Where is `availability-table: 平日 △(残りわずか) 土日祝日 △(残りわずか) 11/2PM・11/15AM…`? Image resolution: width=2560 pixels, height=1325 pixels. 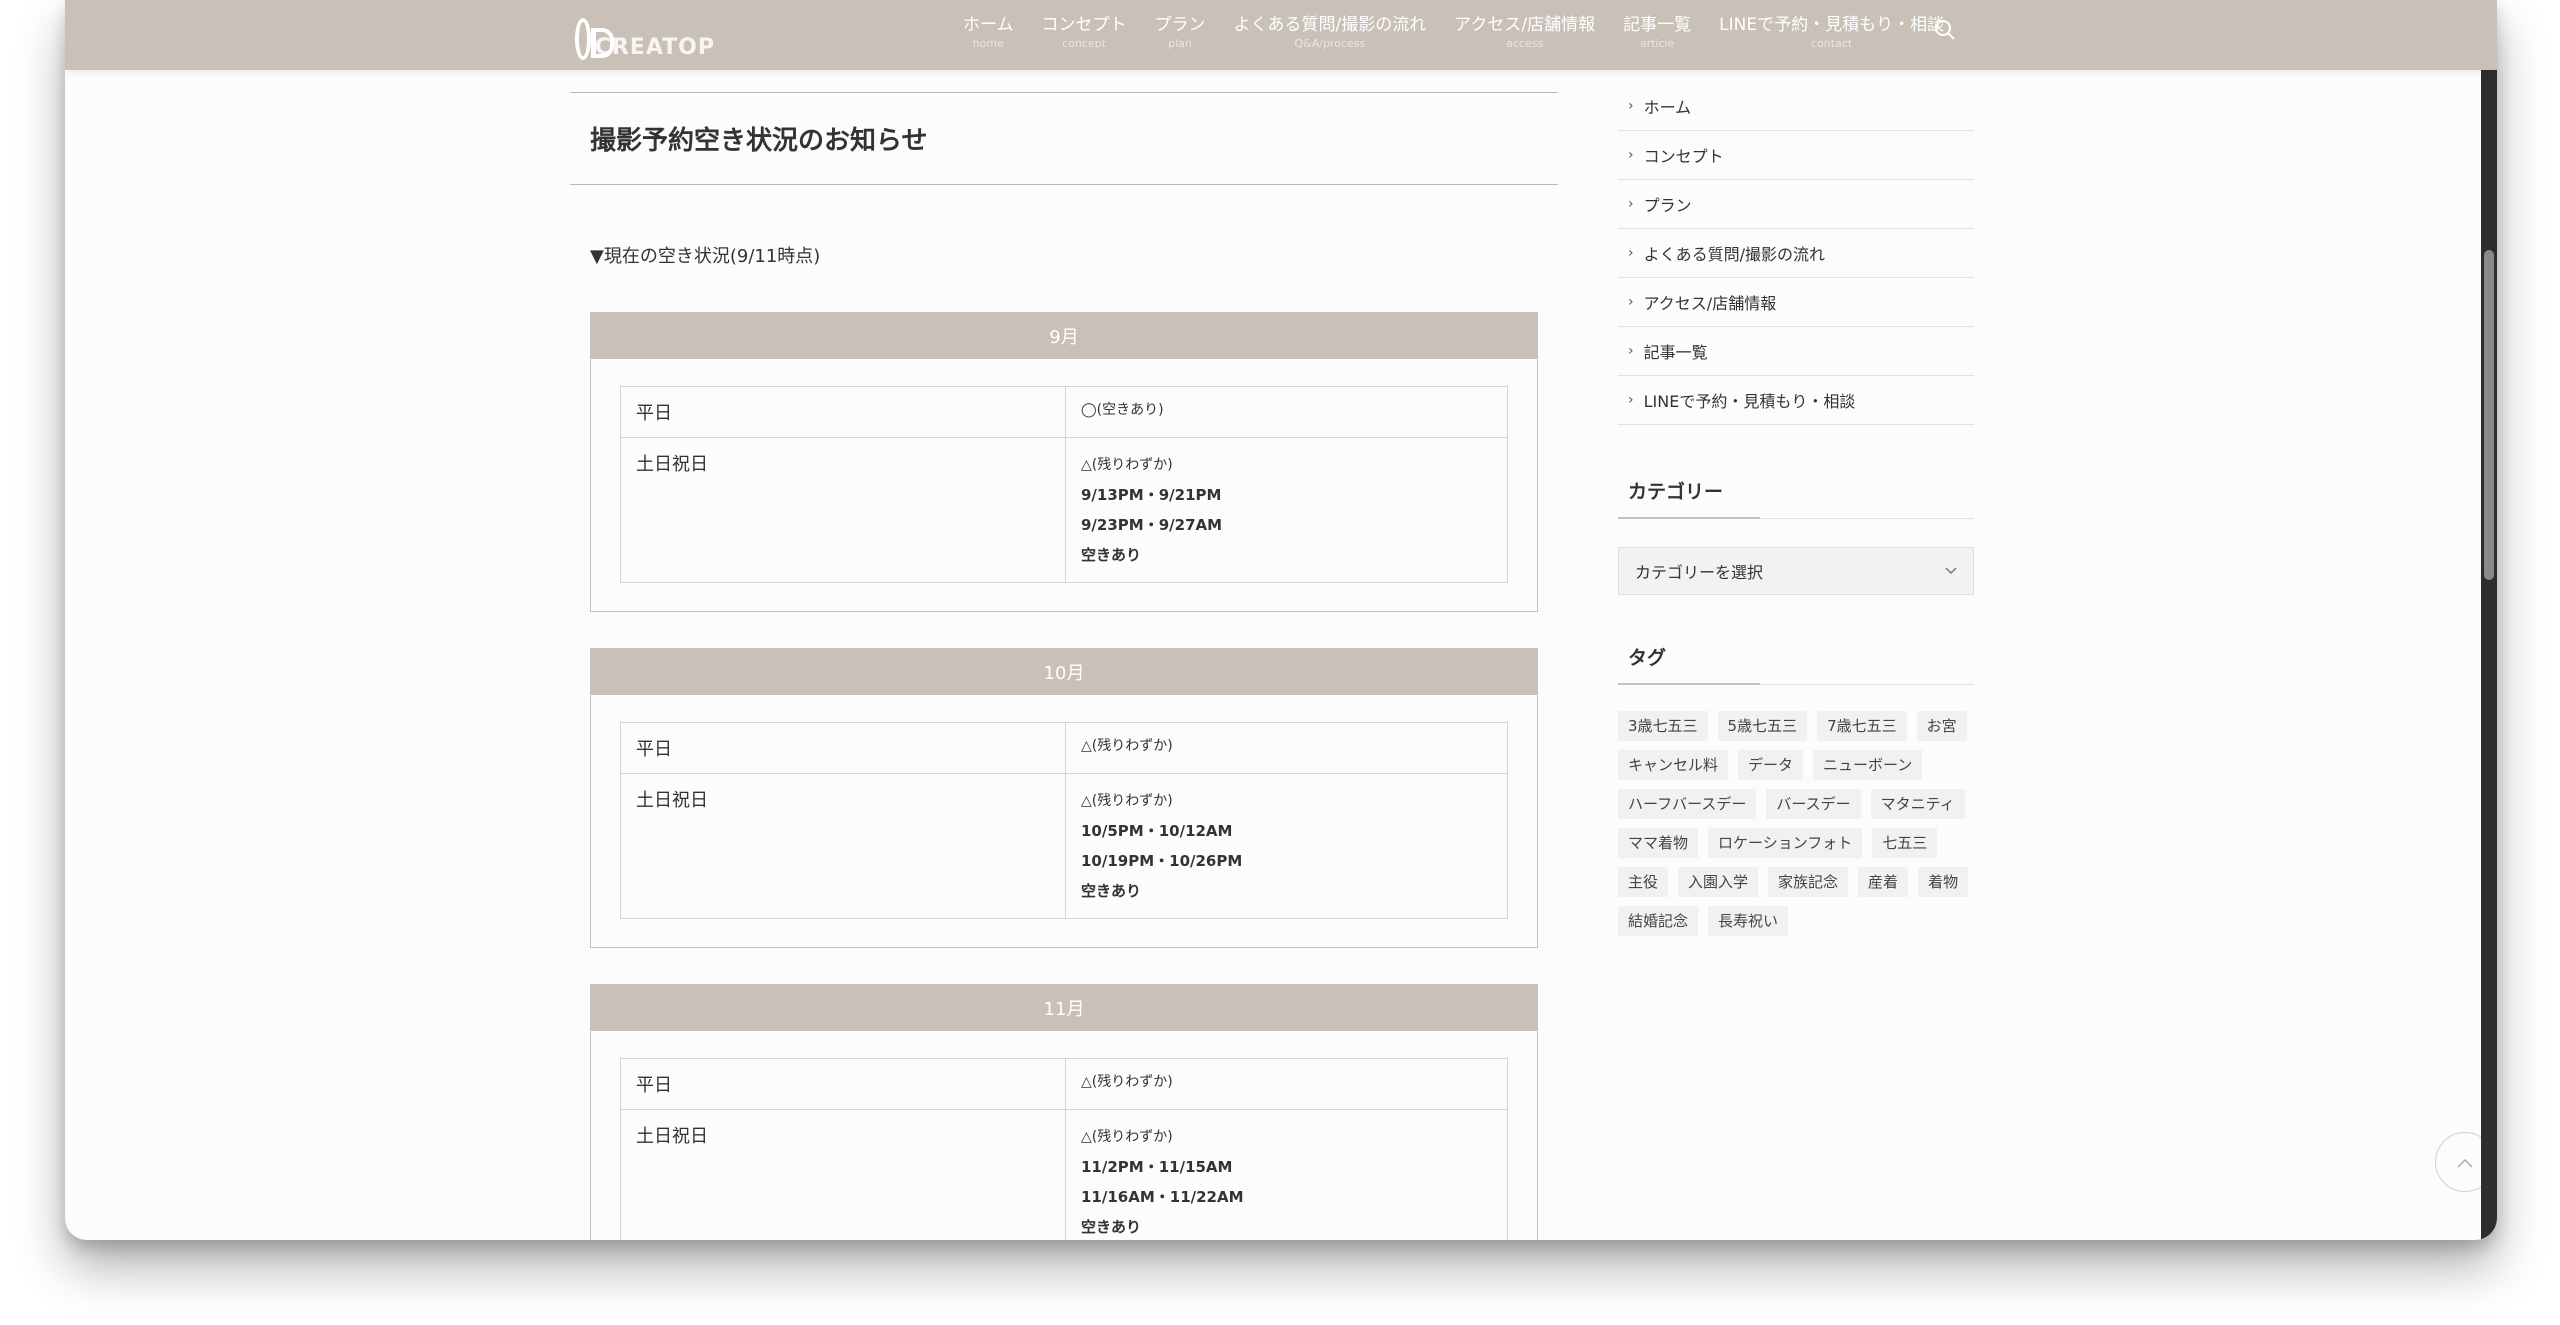
availability-table: 平日 △(残りわずか) 土日祝日 △(残りわずか) 11/2PM・11/15AM… is located at coordinates (1064, 1149).